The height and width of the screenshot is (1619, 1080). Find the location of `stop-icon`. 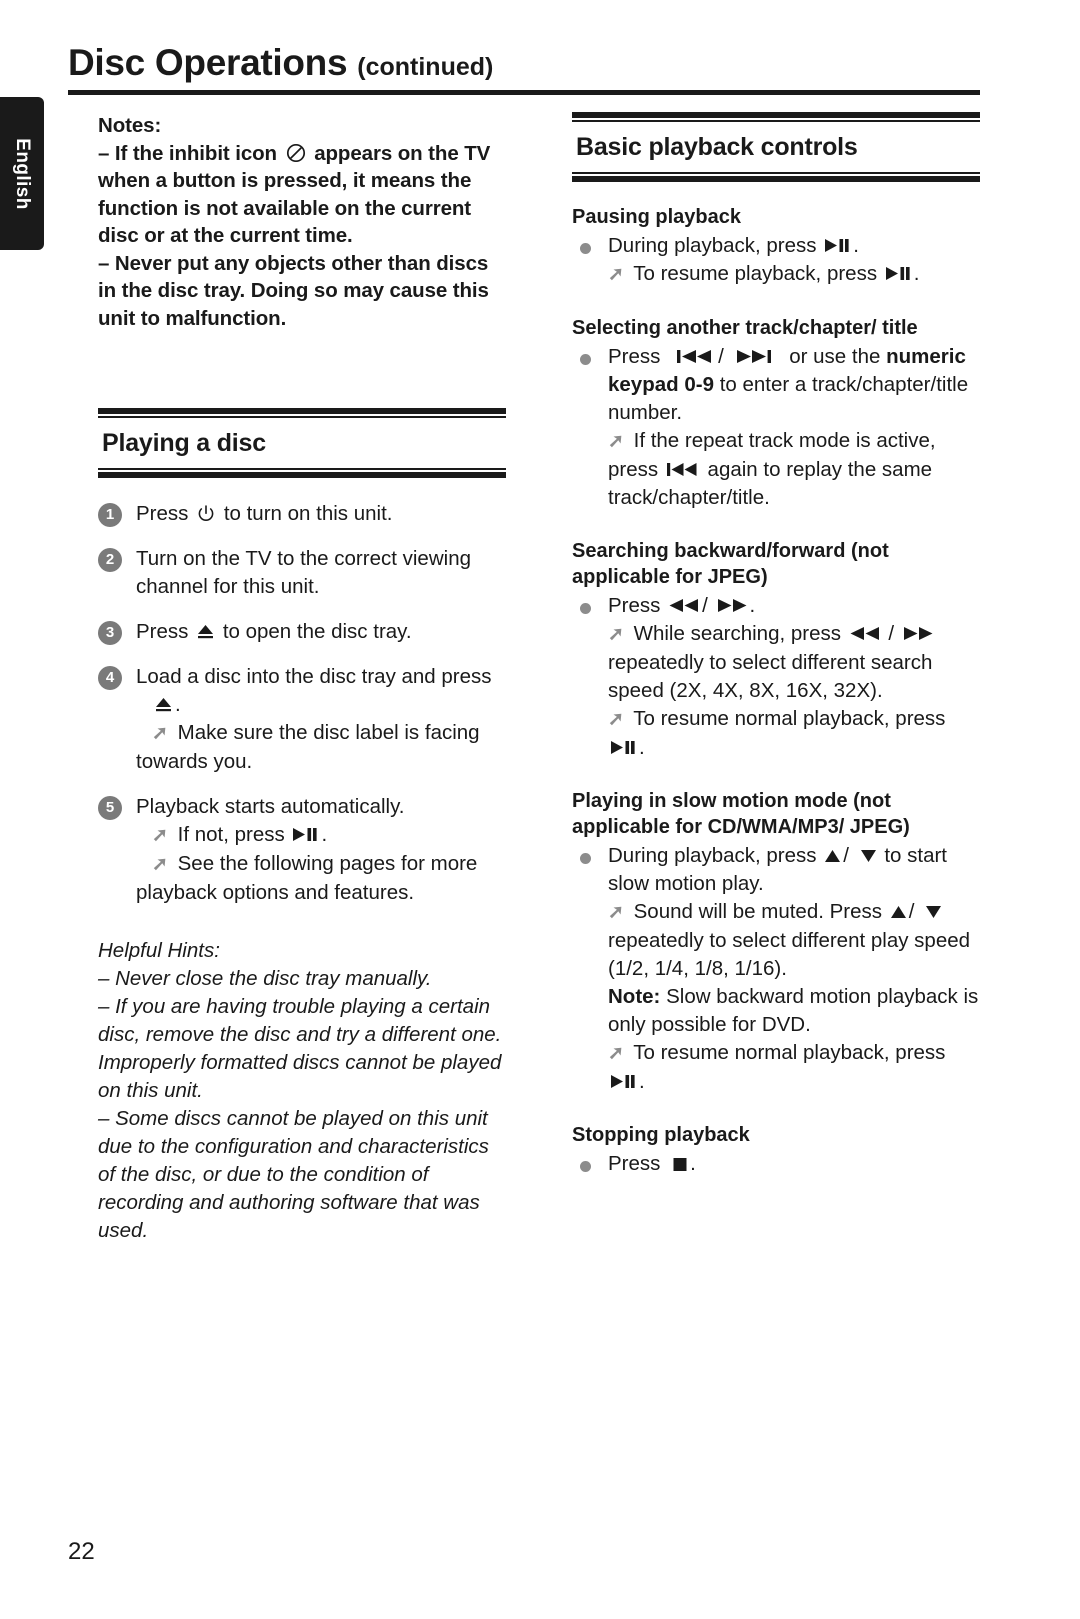

stop-icon is located at coordinates (680, 1164).